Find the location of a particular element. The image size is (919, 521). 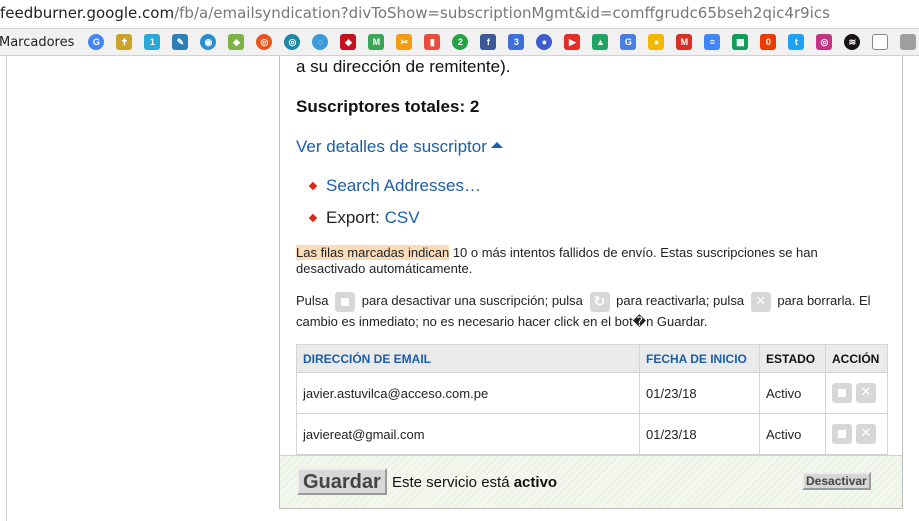

bookmarks-label: Marcadores is located at coordinates (37, 42).